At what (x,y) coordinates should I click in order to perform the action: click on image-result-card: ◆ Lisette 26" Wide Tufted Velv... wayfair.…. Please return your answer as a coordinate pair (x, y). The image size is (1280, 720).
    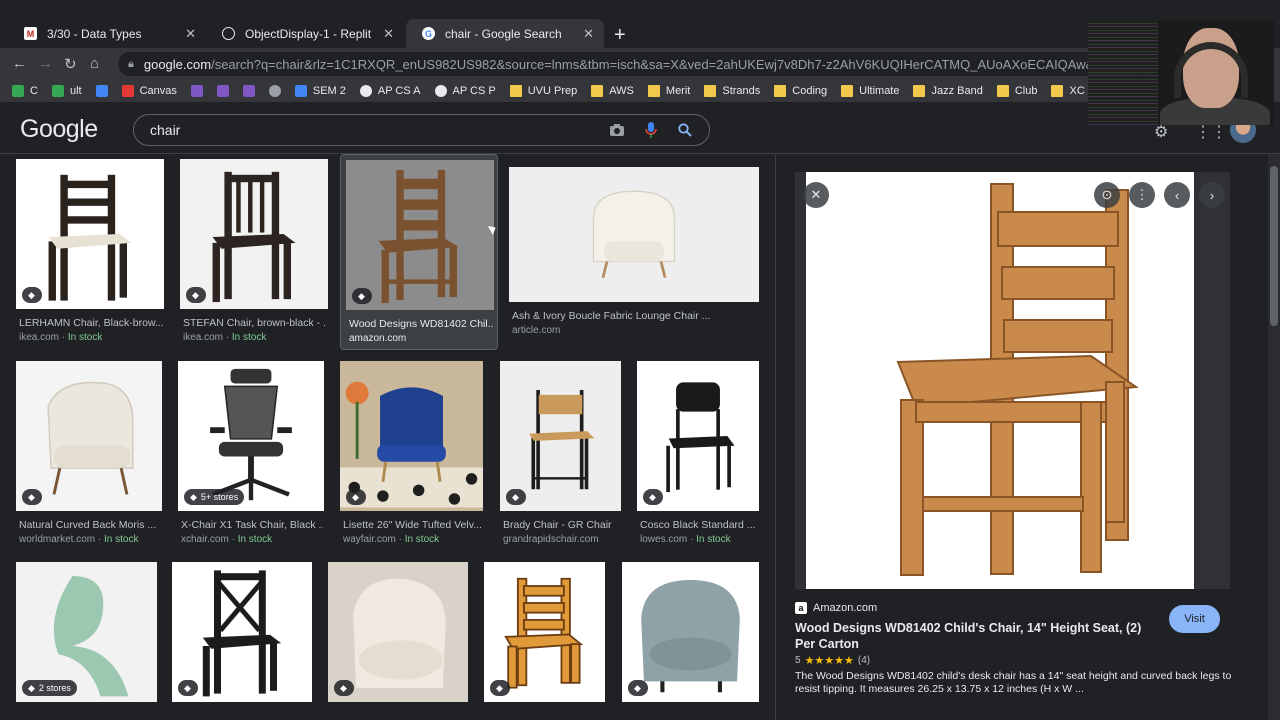
    Looking at the image, I should click on (411, 456).